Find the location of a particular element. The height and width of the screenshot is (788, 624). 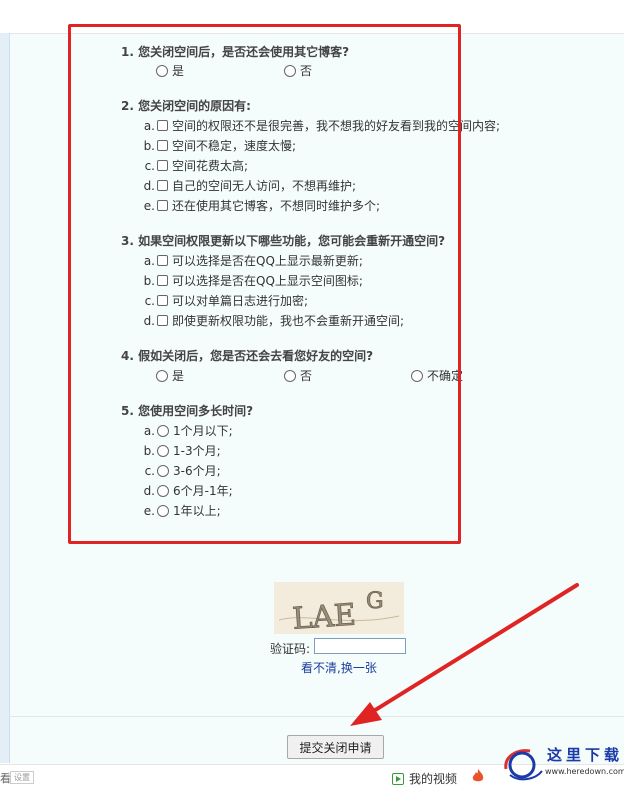

bottom-left-button: 设置 is located at coordinates (22, 777).